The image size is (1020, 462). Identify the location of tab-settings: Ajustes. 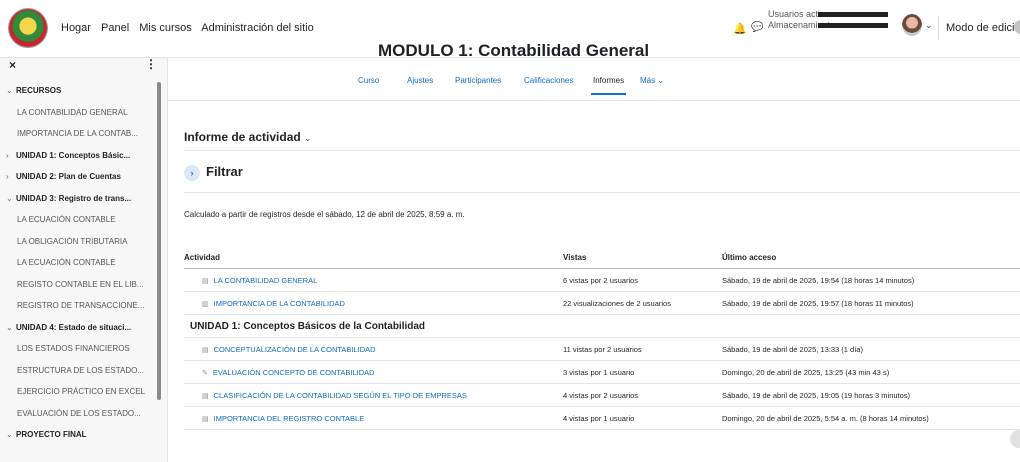
(420, 80).